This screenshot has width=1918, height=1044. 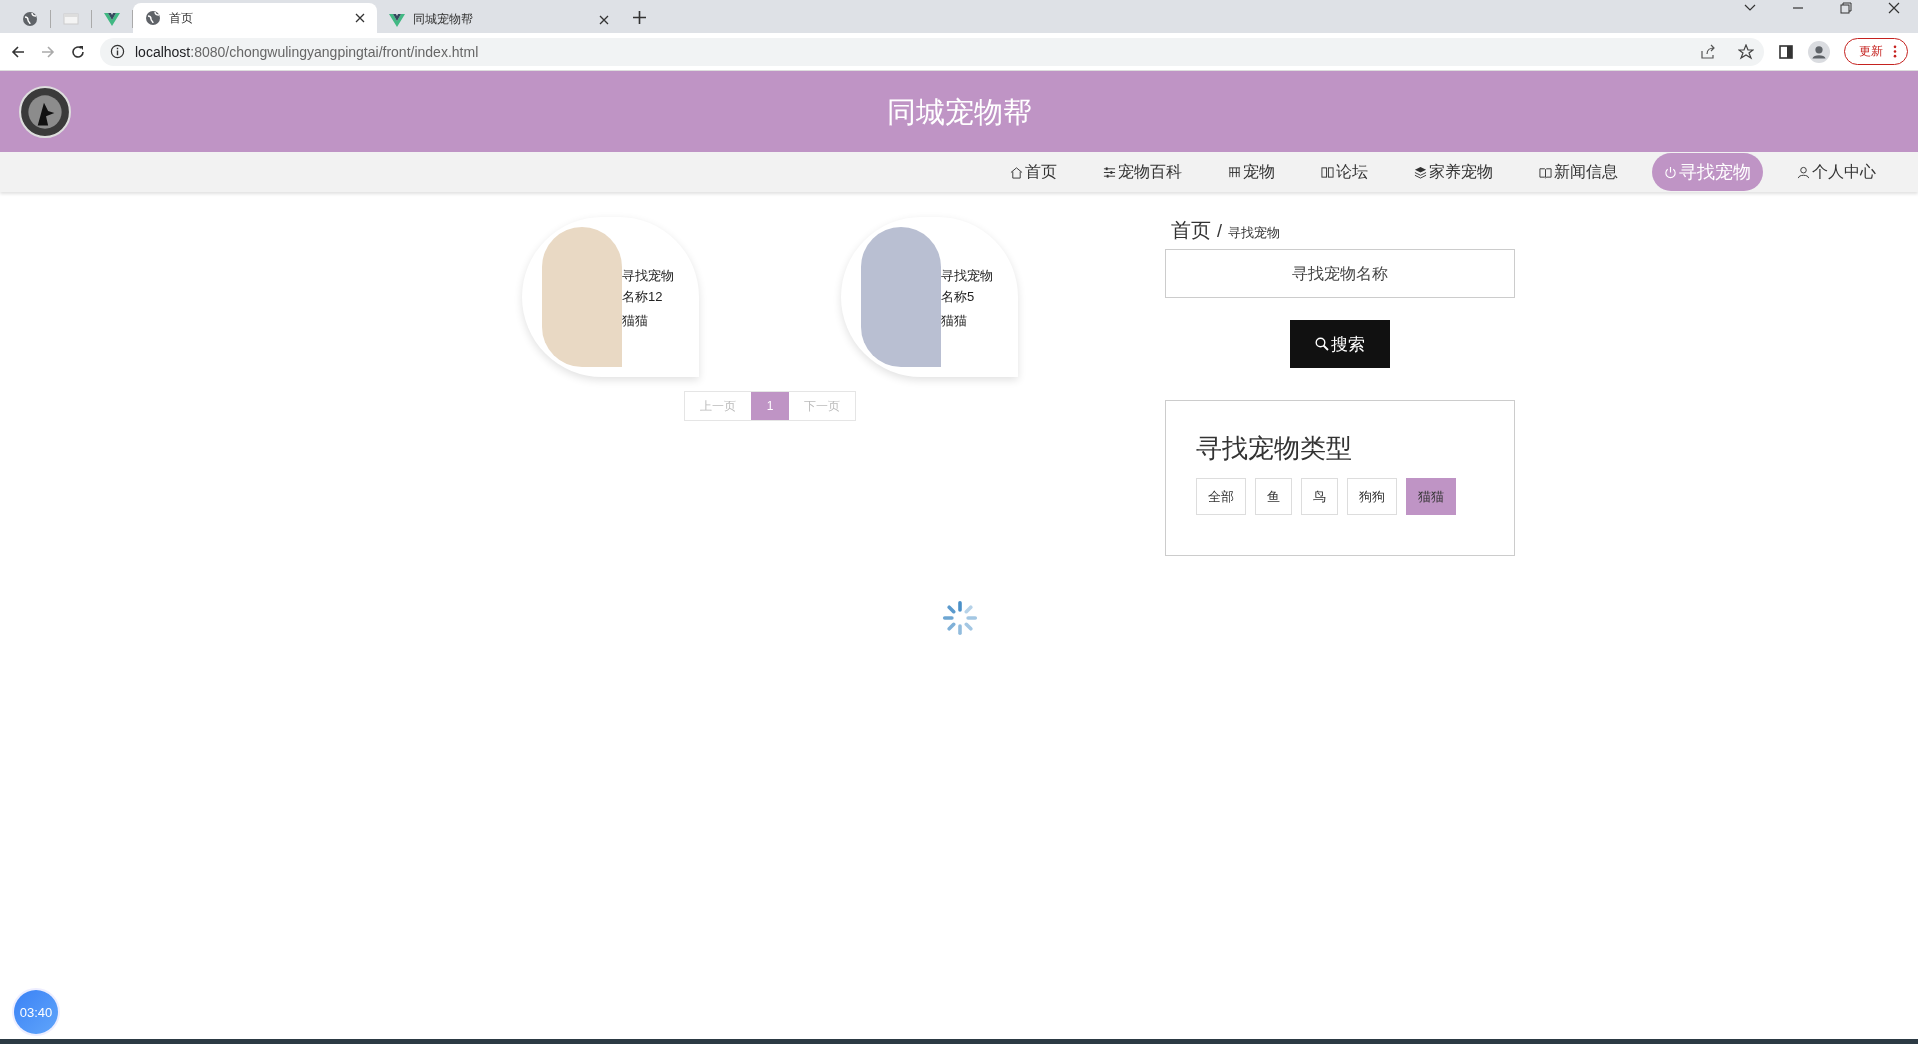 What do you see at coordinates (610, 297) in the screenshot?
I see `pet-card: 寻找宠物名称12 猫猫` at bounding box center [610, 297].